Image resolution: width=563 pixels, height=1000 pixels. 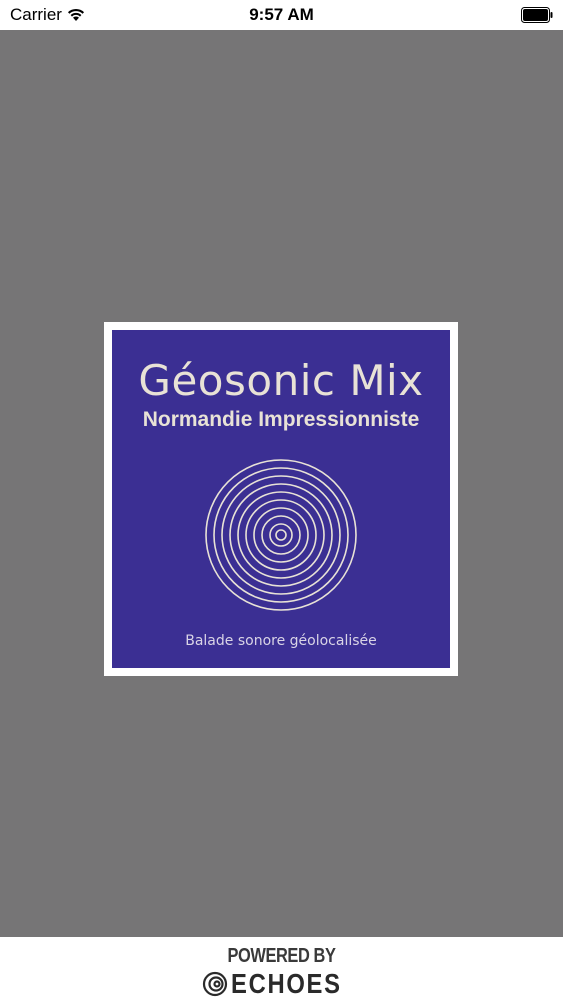 What do you see at coordinates (281, 956) in the screenshot?
I see `powered-by-label: POWERED BY` at bounding box center [281, 956].